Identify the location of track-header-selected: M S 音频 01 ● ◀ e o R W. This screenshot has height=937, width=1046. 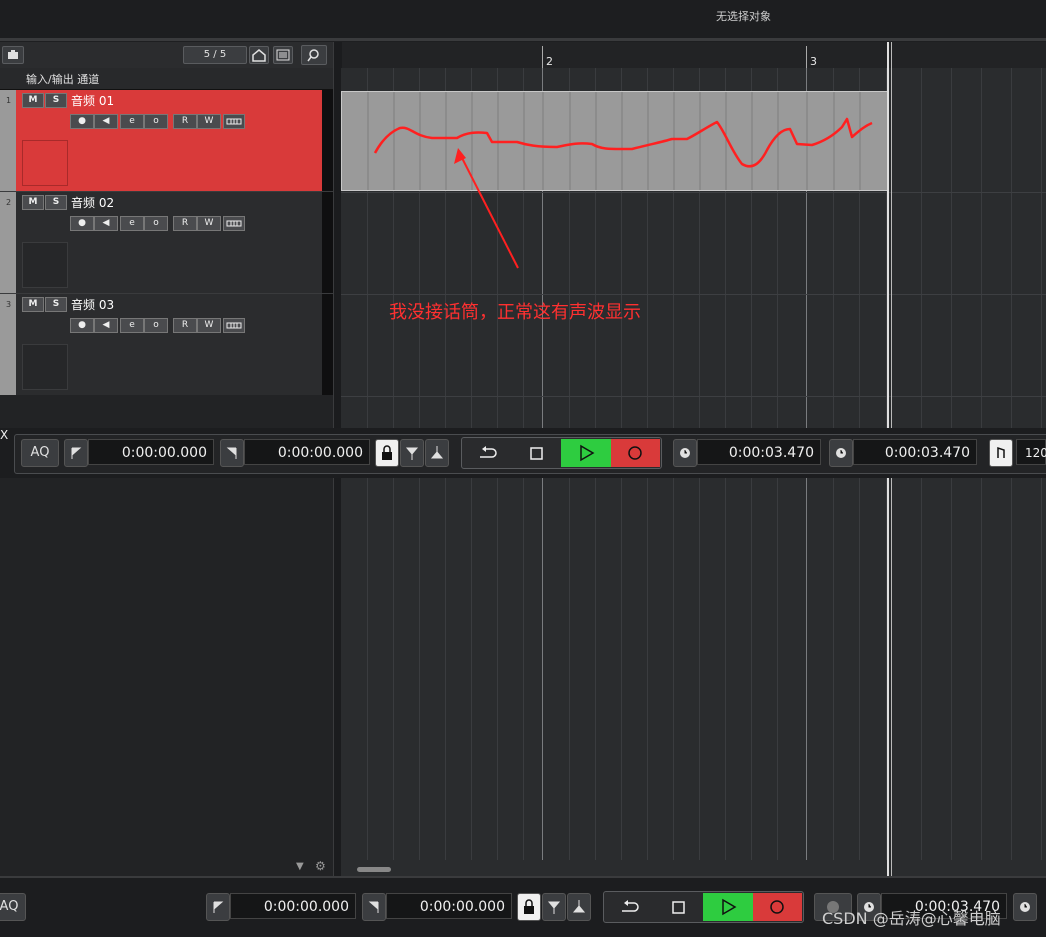
(169, 140).